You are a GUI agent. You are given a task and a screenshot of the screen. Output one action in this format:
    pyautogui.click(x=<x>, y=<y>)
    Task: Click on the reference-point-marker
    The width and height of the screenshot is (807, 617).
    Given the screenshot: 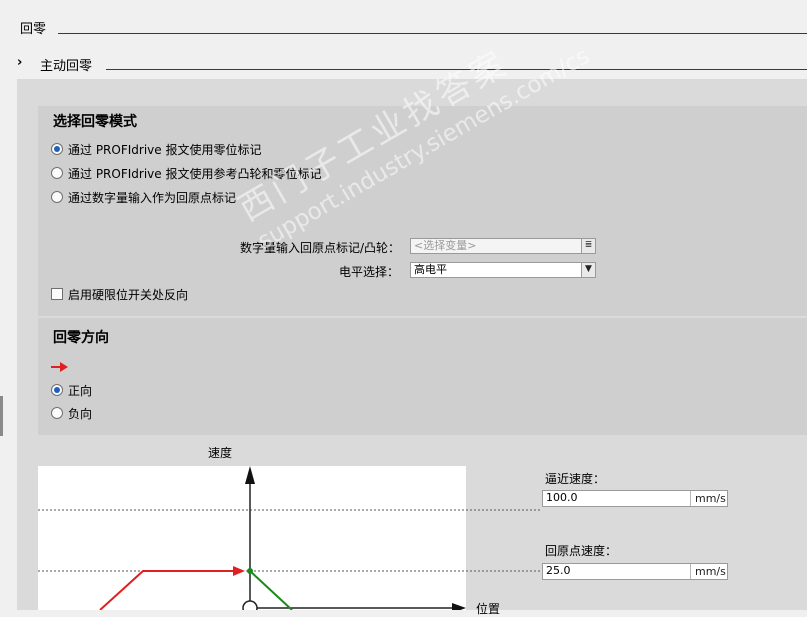 What is the action you would take?
    pyautogui.click(x=250, y=571)
    